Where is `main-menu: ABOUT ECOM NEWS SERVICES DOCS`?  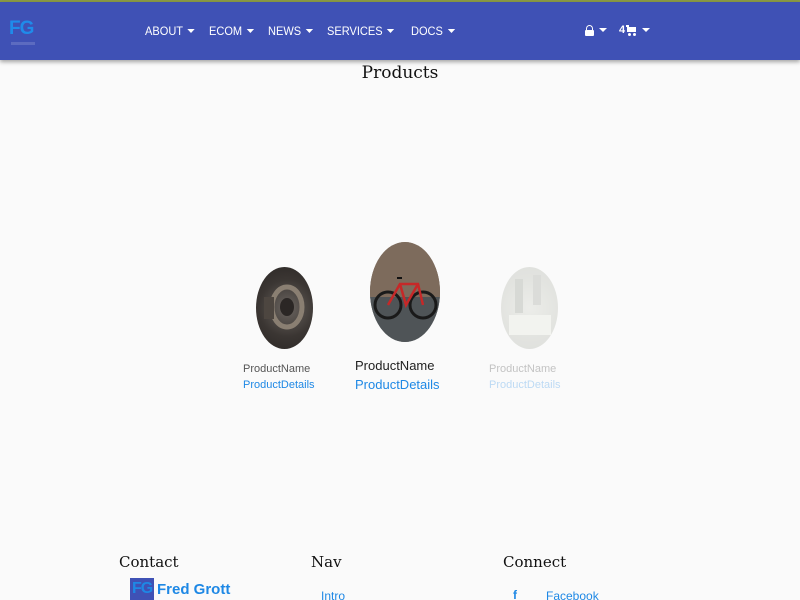
main-menu: ABOUT ECOM NEWS SERVICES DOCS is located at coordinates (306, 31).